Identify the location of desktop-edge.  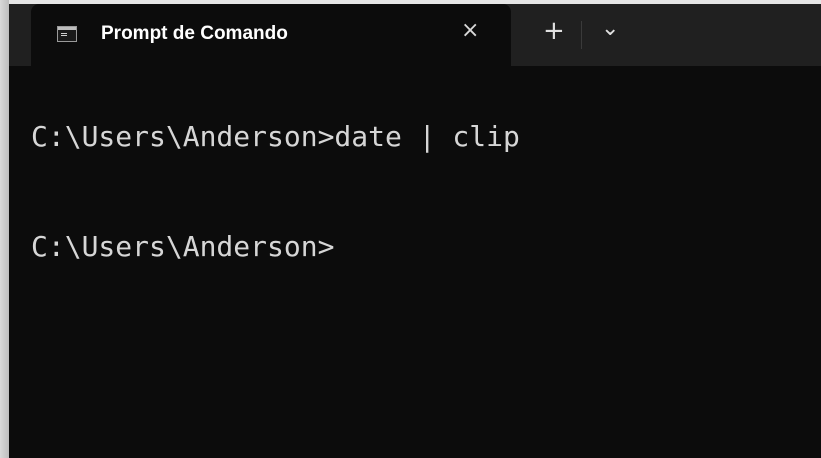
(4, 229).